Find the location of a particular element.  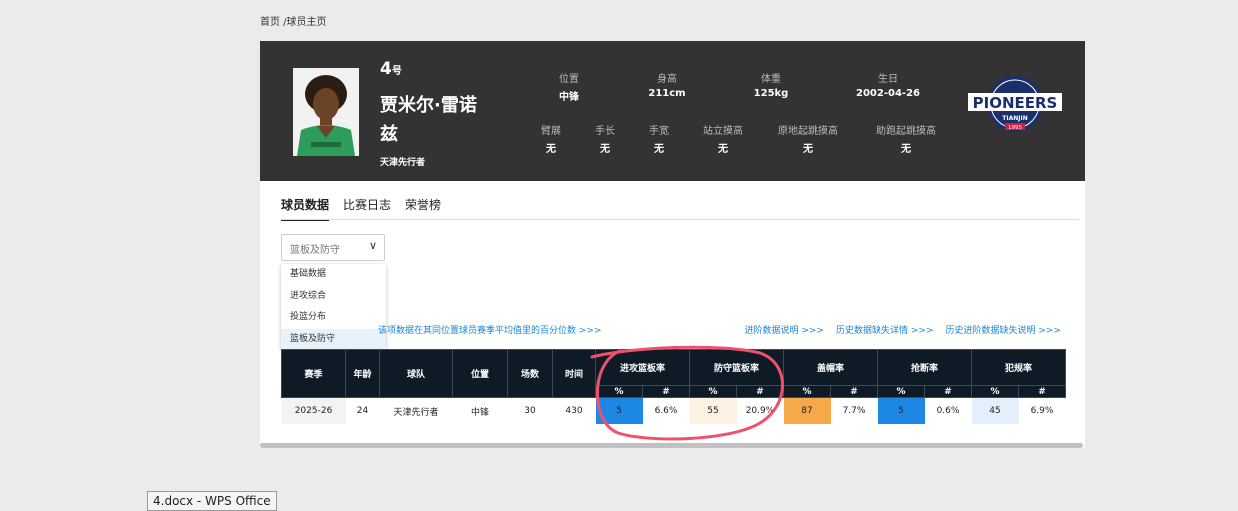

team-logo: PIONEERS TIANJIN 1995 is located at coordinates (1015, 104).